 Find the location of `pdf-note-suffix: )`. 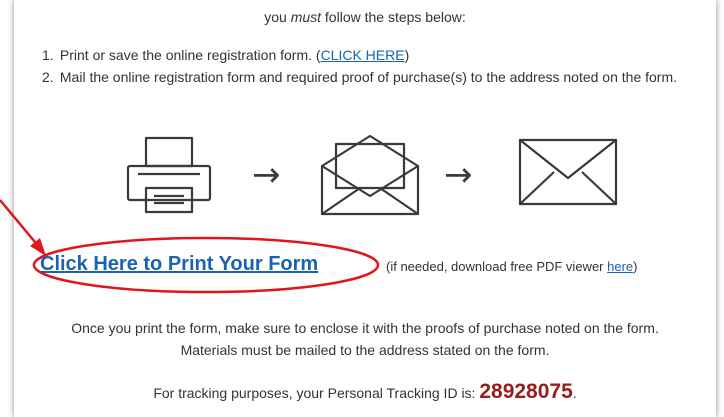

pdf-note-suffix: ) is located at coordinates (635, 266).